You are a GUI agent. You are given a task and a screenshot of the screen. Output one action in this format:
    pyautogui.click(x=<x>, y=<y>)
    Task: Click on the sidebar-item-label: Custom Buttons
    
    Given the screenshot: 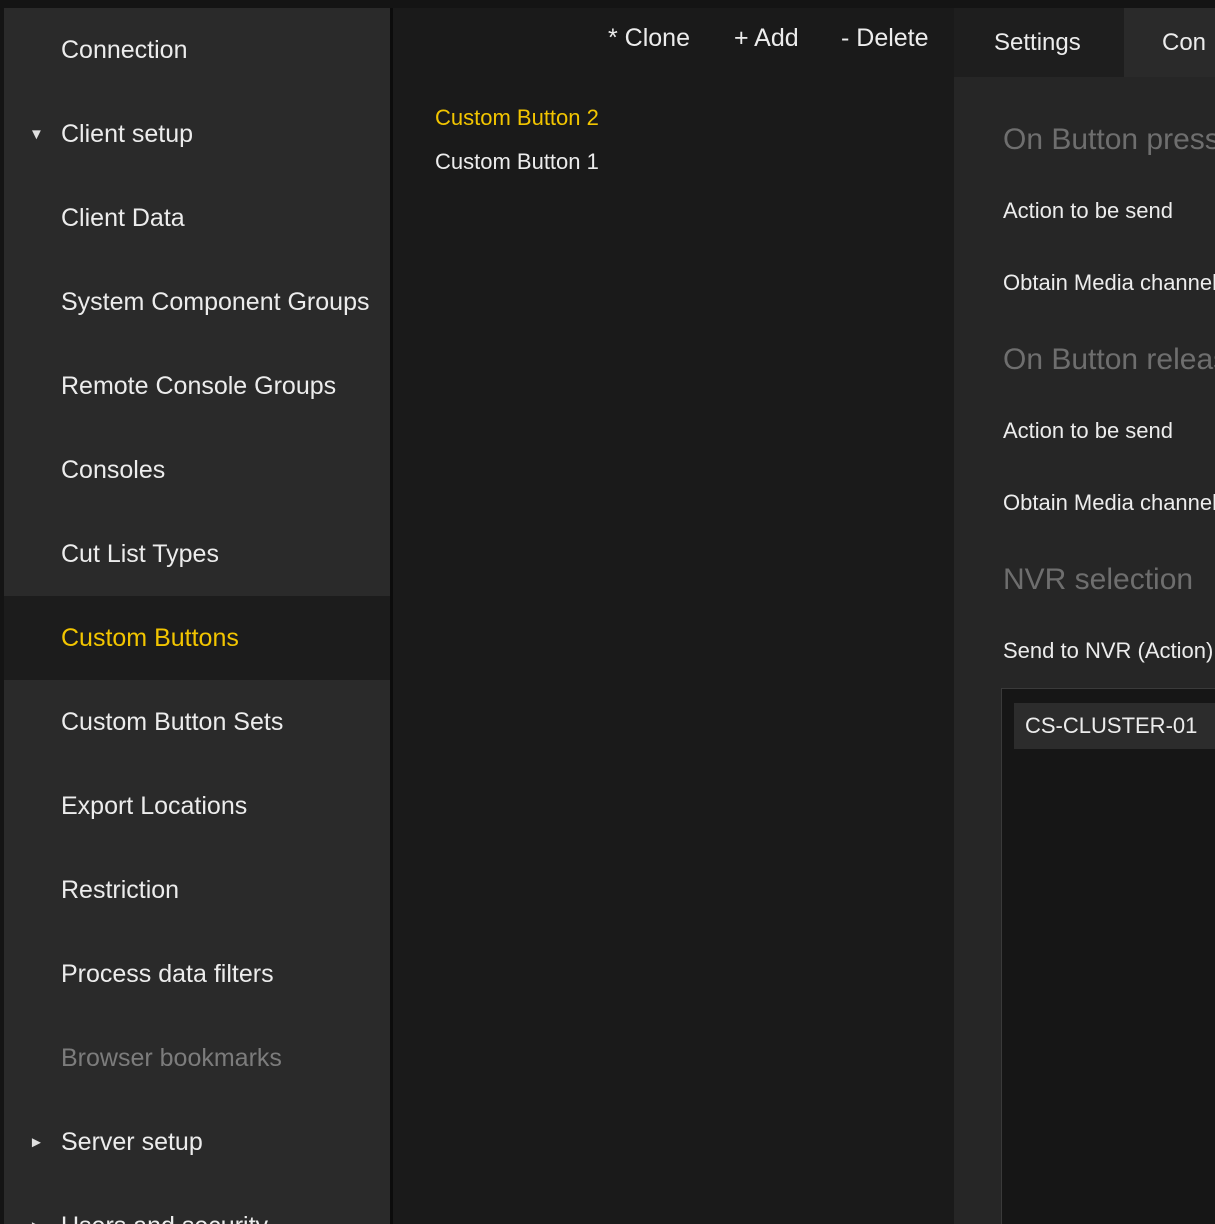 What is the action you would take?
    pyautogui.click(x=150, y=637)
    